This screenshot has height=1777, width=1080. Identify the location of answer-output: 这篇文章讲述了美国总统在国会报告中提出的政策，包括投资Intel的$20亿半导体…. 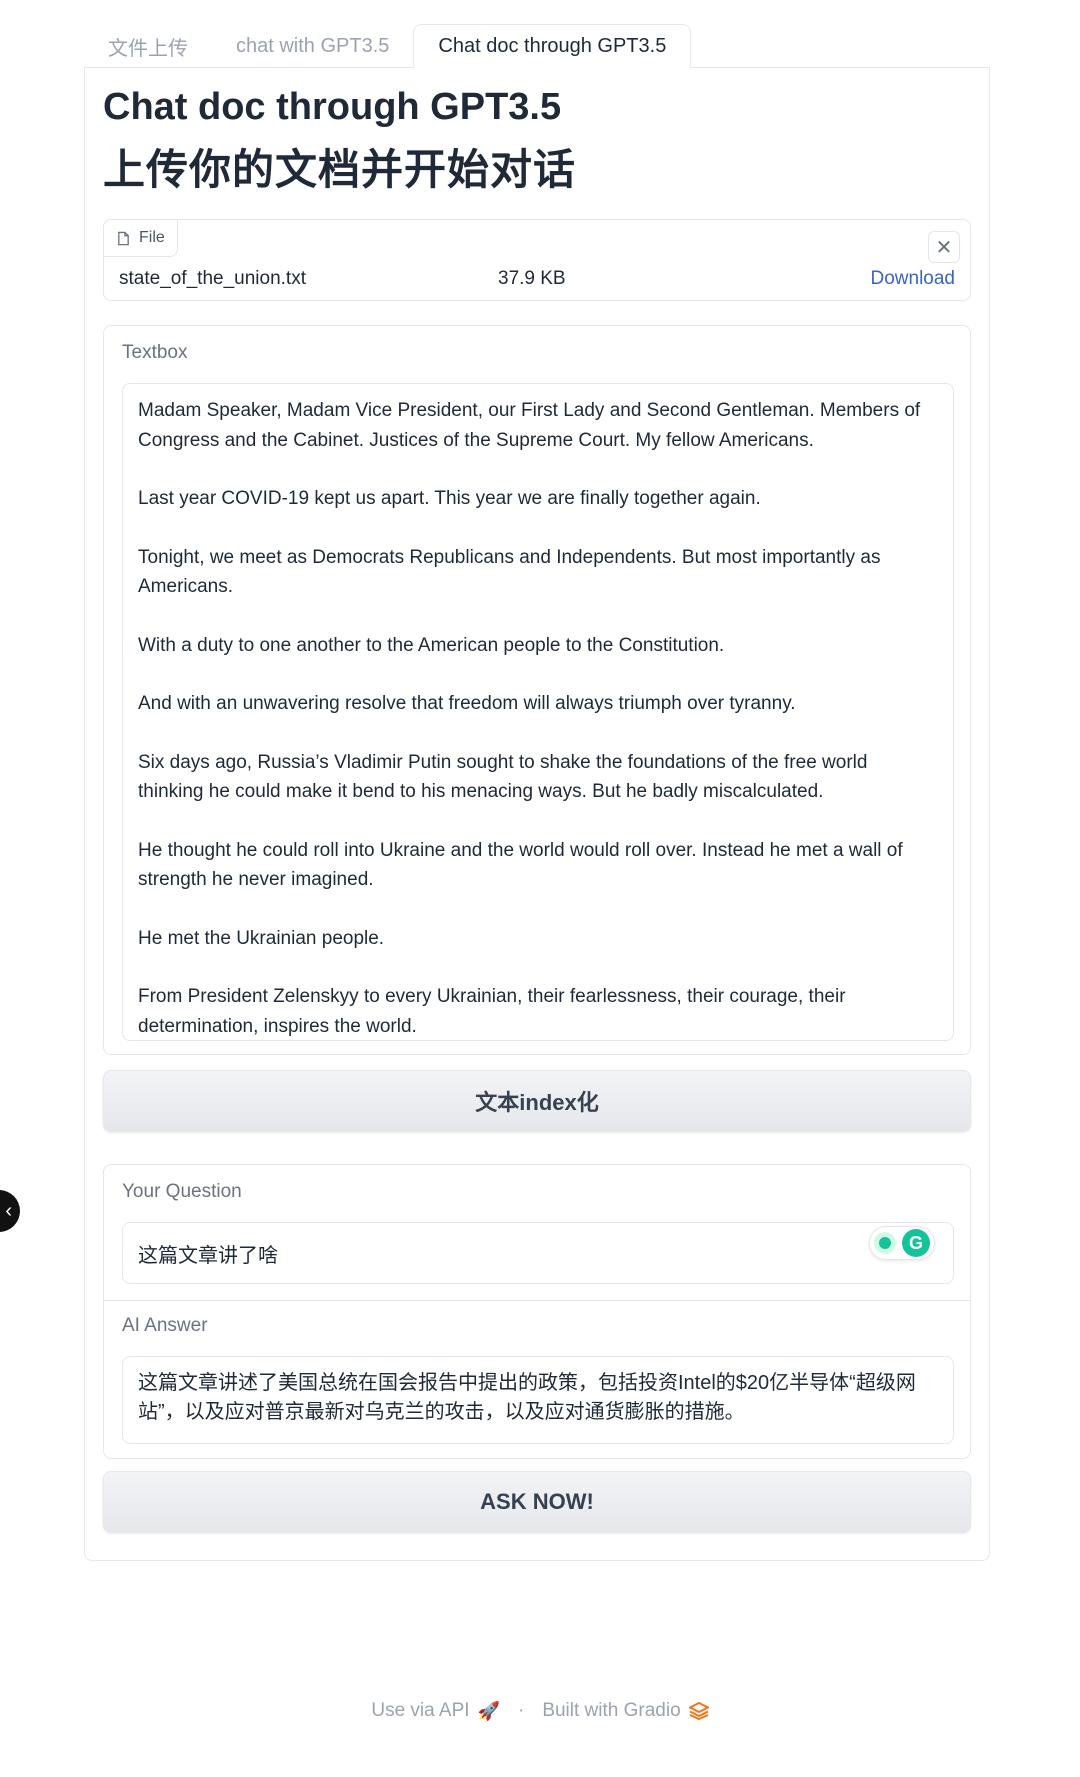
(538, 1400).